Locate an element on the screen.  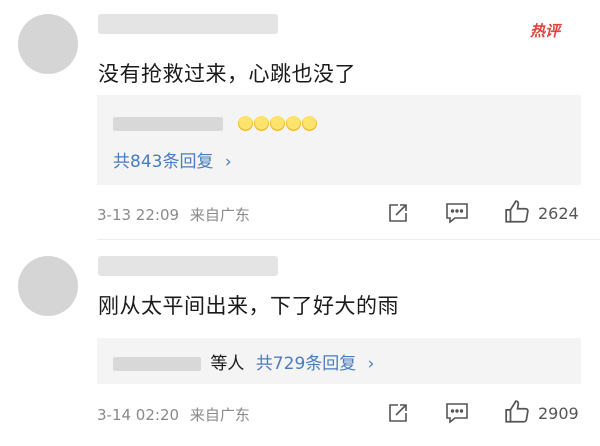
reply-count: 共729条回复 is located at coordinates (306, 364).